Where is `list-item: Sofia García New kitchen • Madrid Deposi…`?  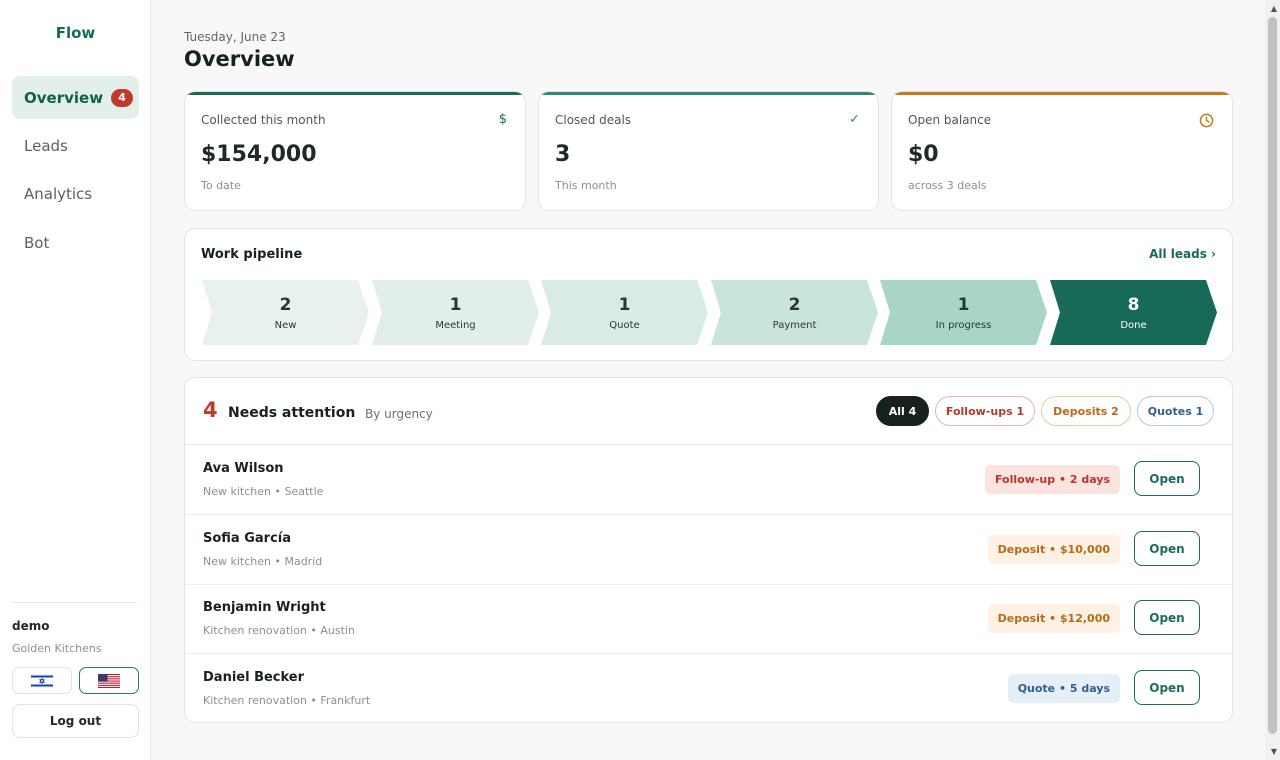
list-item: Sofia García New kitchen • Madrid Deposi… is located at coordinates (708, 550).